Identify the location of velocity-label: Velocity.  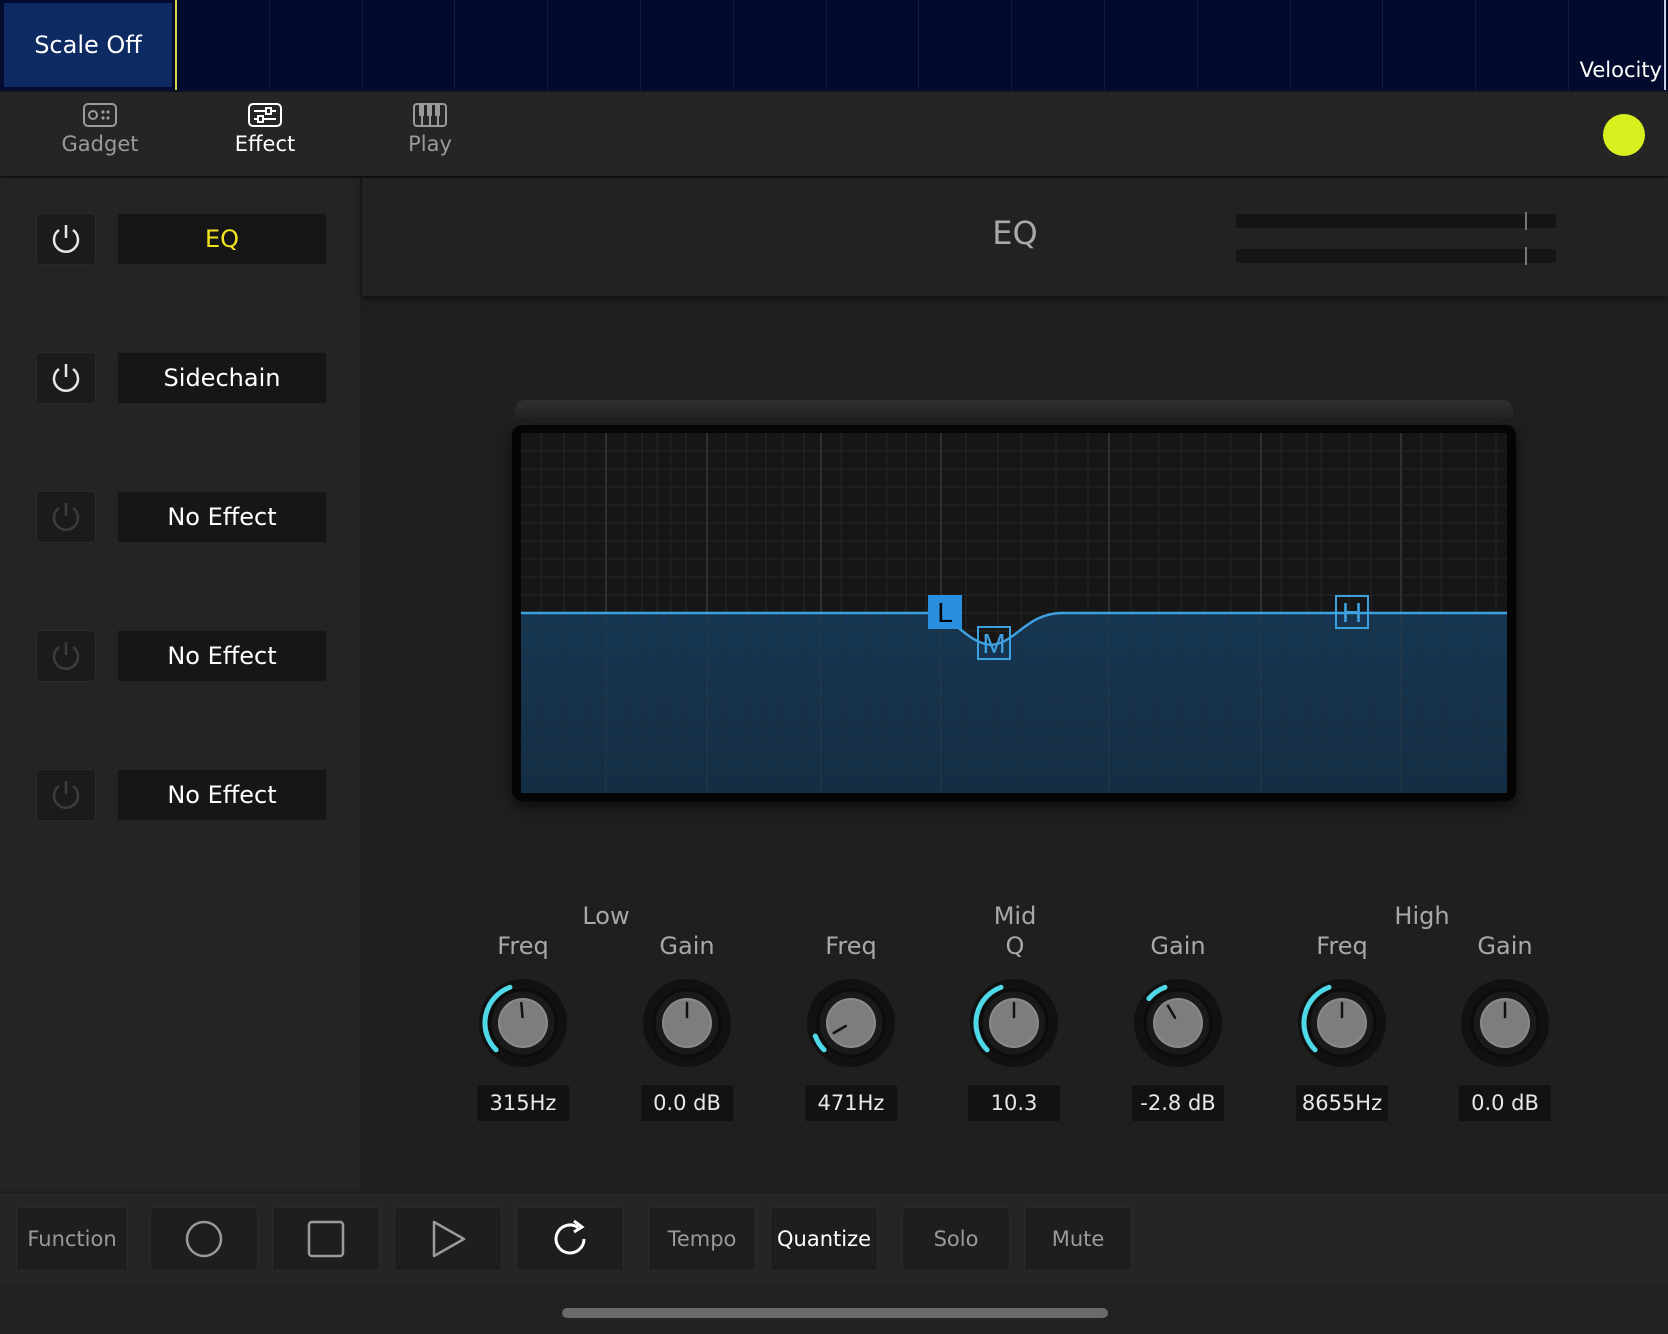
(1620, 70).